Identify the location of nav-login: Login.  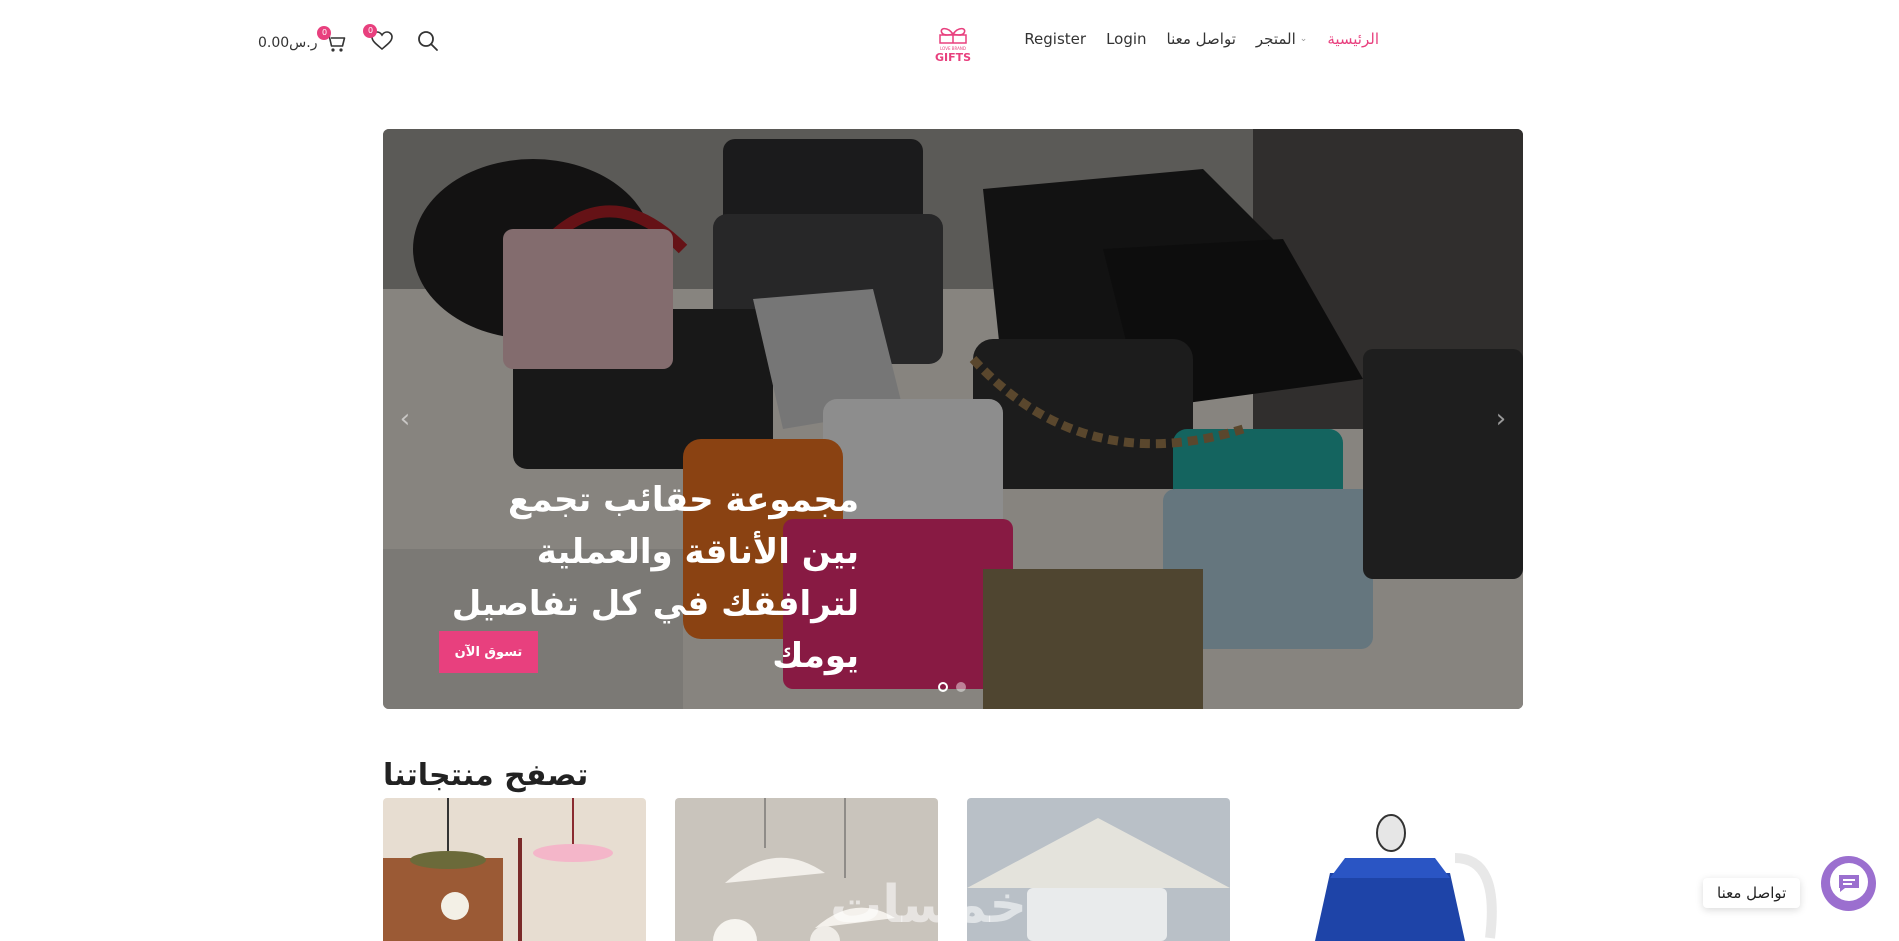
(1126, 39).